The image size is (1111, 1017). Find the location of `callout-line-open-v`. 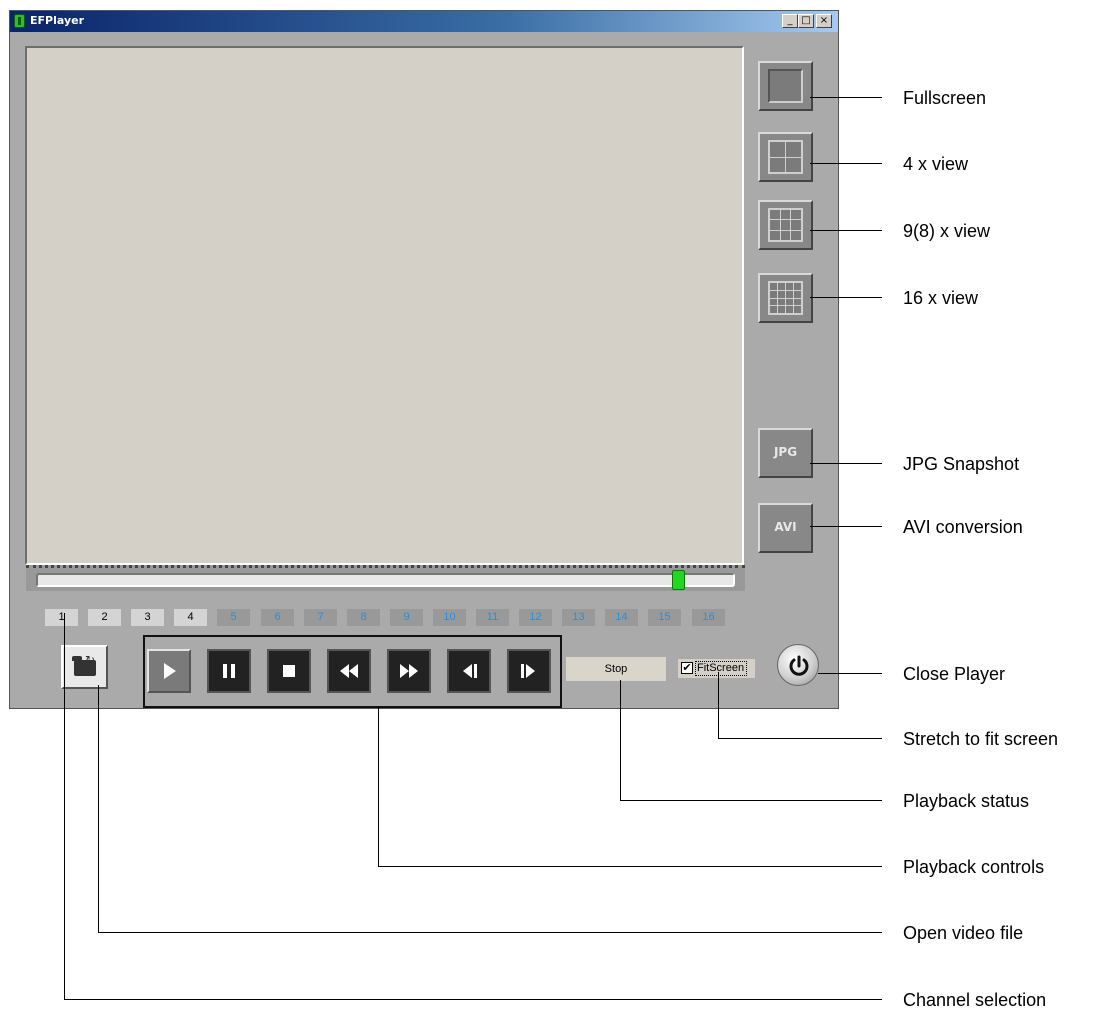

callout-line-open-v is located at coordinates (98, 809).